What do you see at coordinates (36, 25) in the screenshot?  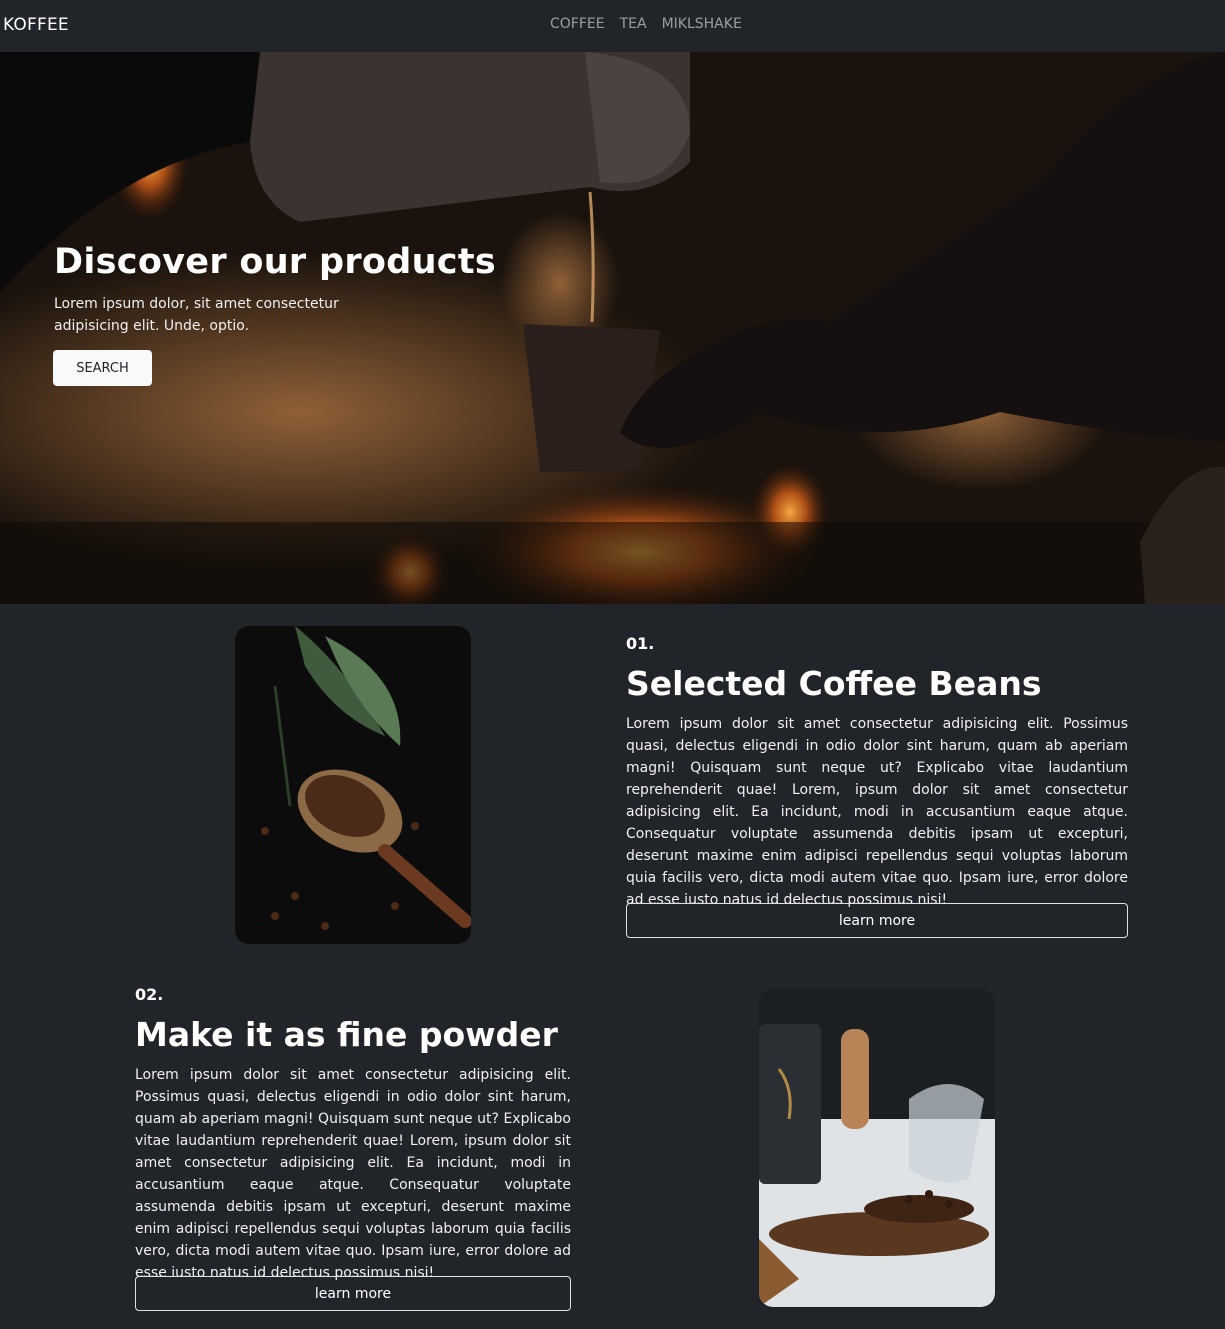 I see `brand-logo: KOFFEE` at bounding box center [36, 25].